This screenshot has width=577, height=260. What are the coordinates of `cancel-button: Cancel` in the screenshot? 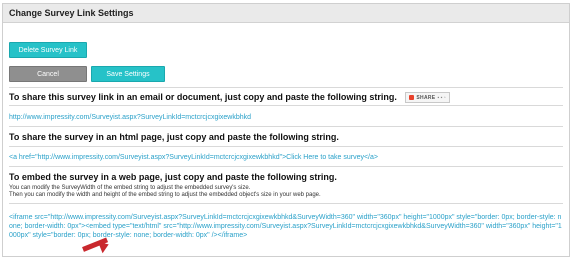 It's located at (48, 74).